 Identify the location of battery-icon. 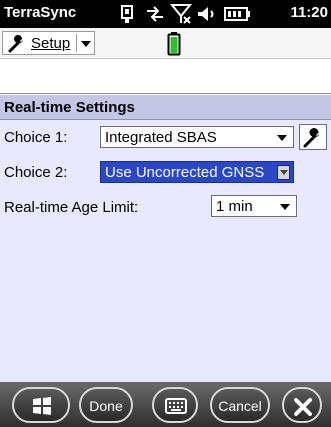
(237, 14).